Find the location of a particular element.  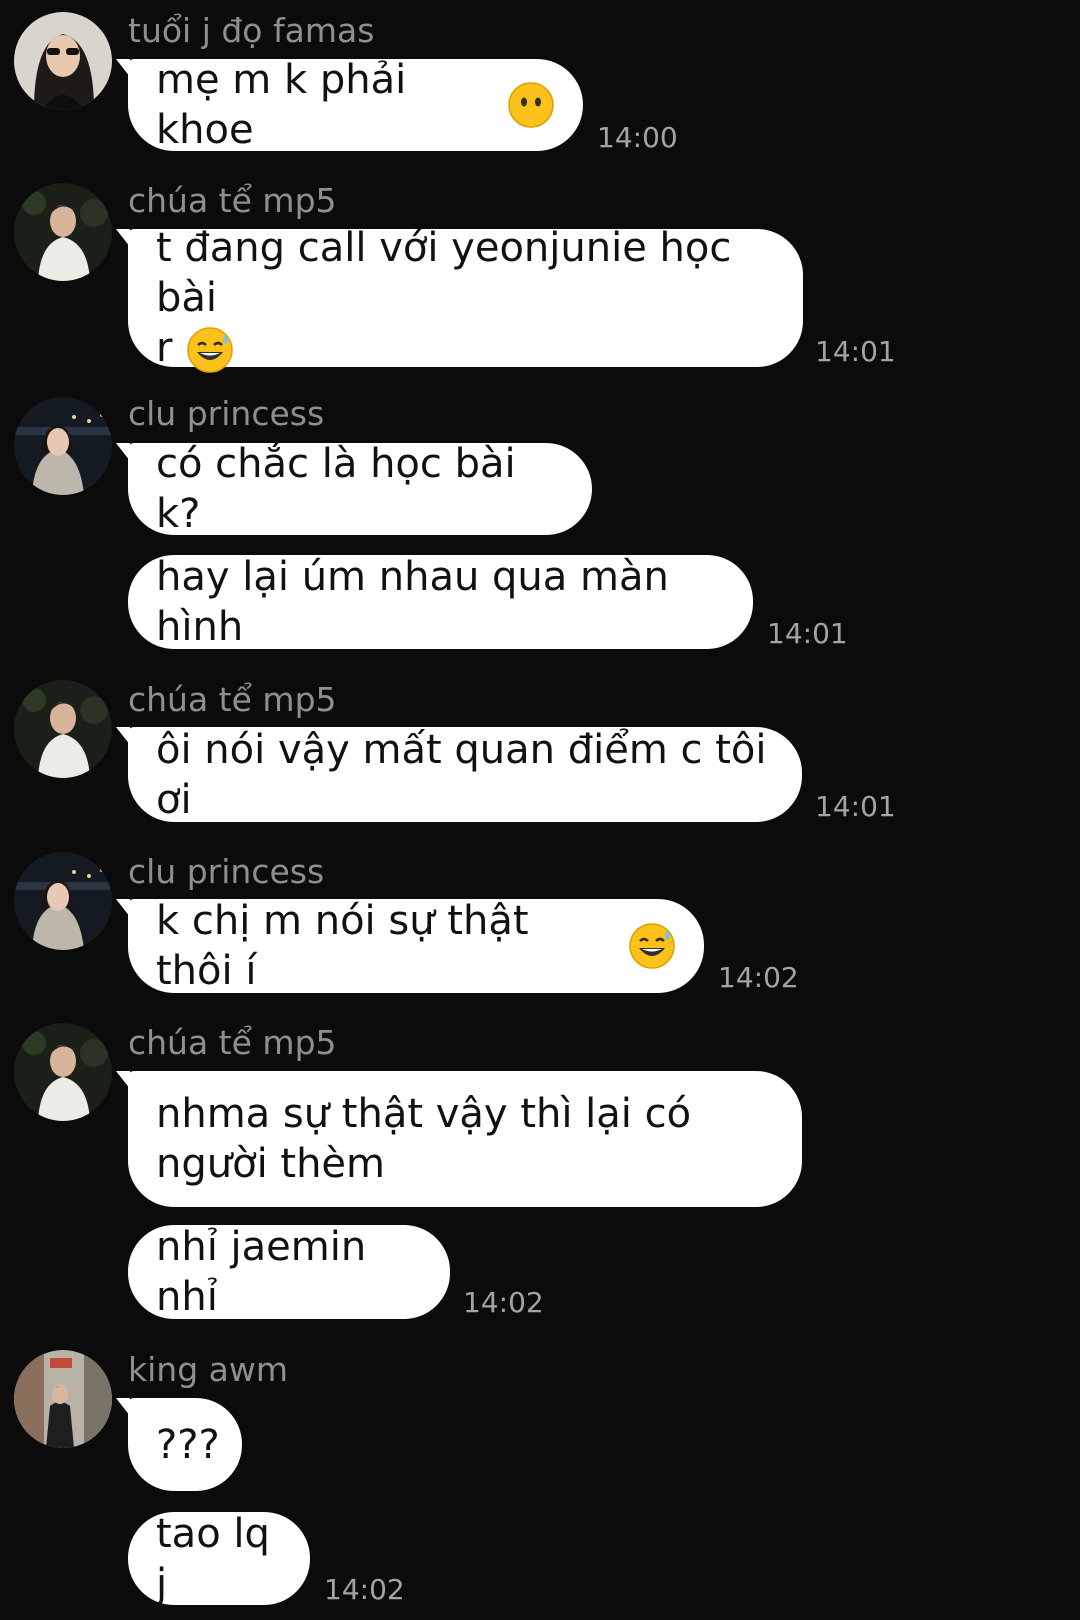

neutral-face-emoji-icon is located at coordinates (531, 105).